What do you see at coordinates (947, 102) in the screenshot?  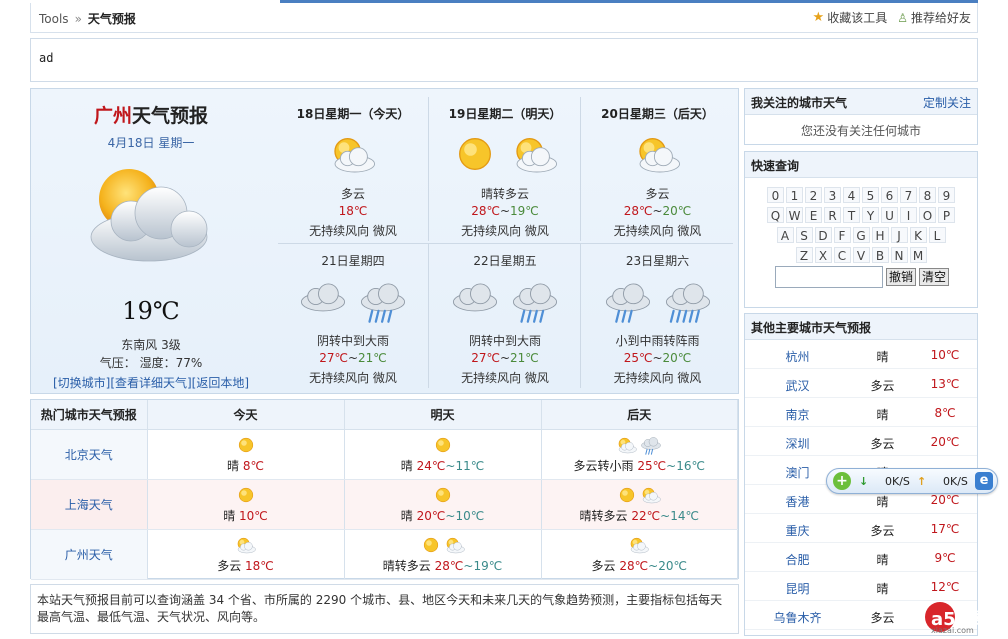 I see `customize-follow-link: 定制关注` at bounding box center [947, 102].